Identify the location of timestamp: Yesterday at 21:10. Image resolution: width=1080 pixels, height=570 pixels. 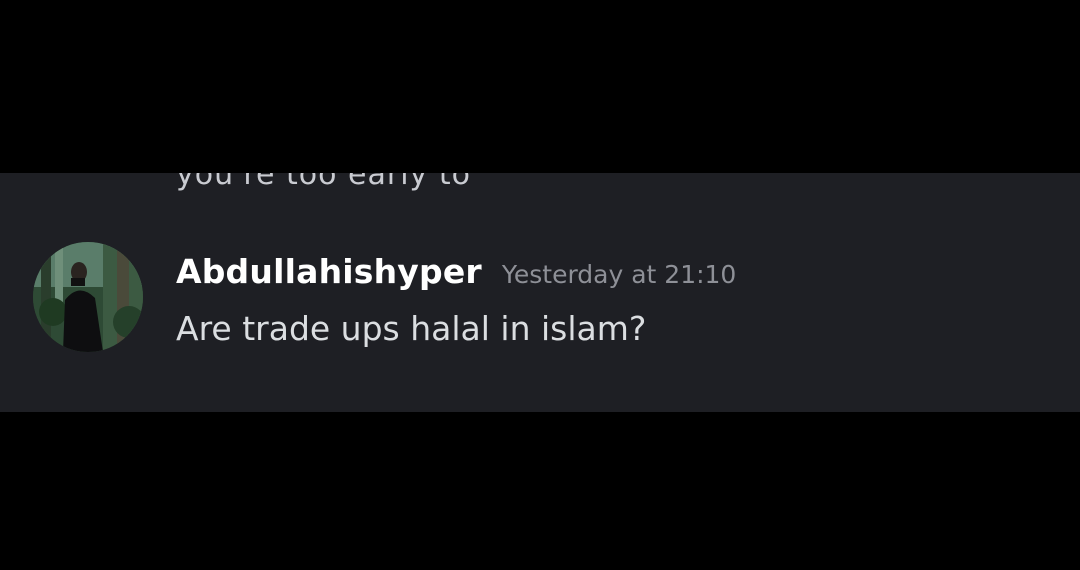
(619, 274).